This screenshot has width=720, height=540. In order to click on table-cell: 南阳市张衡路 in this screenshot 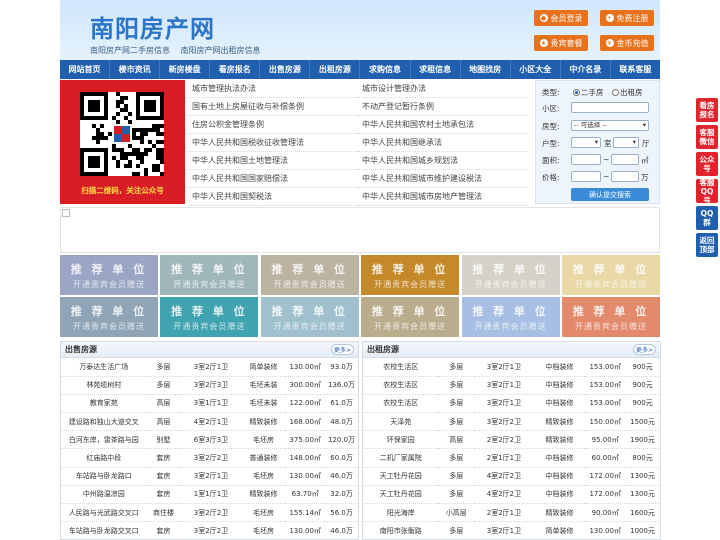, I will do `click(401, 530)`.